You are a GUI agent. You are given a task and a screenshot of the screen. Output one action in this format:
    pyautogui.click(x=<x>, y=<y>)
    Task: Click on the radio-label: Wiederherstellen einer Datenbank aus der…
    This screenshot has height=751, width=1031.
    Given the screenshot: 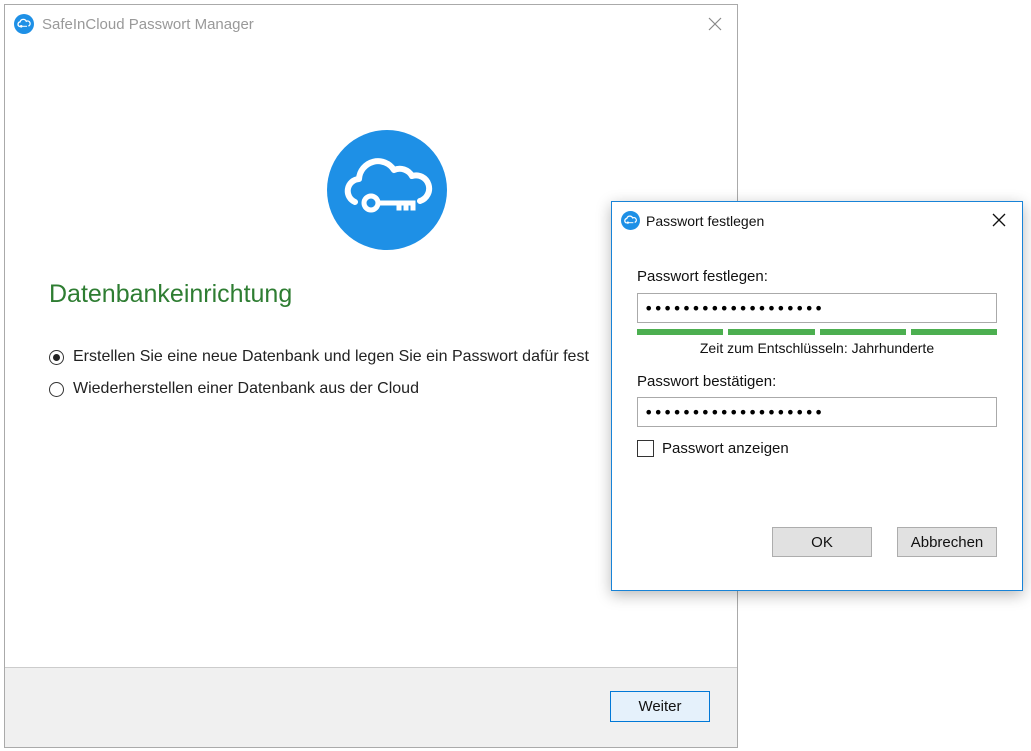 What is the action you would take?
    pyautogui.click(x=246, y=388)
    